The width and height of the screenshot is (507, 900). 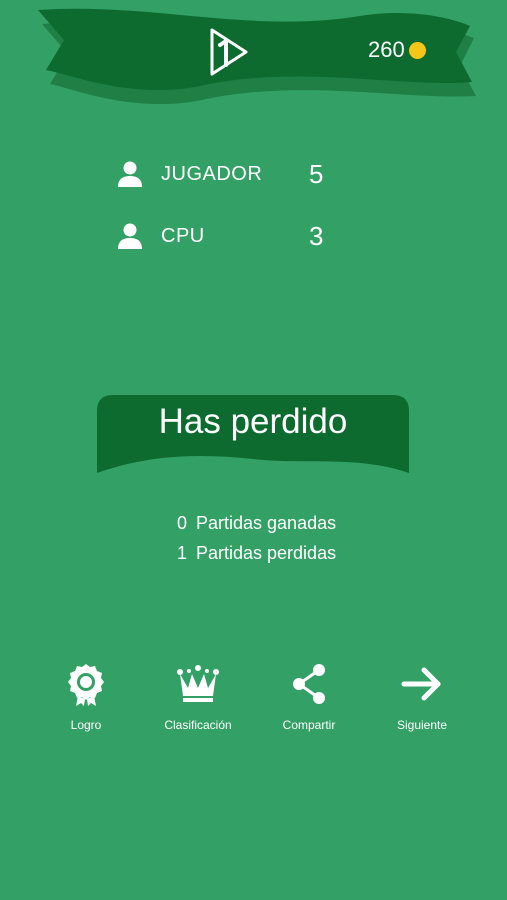 I want to click on crown-icon, so click(x=198, y=683).